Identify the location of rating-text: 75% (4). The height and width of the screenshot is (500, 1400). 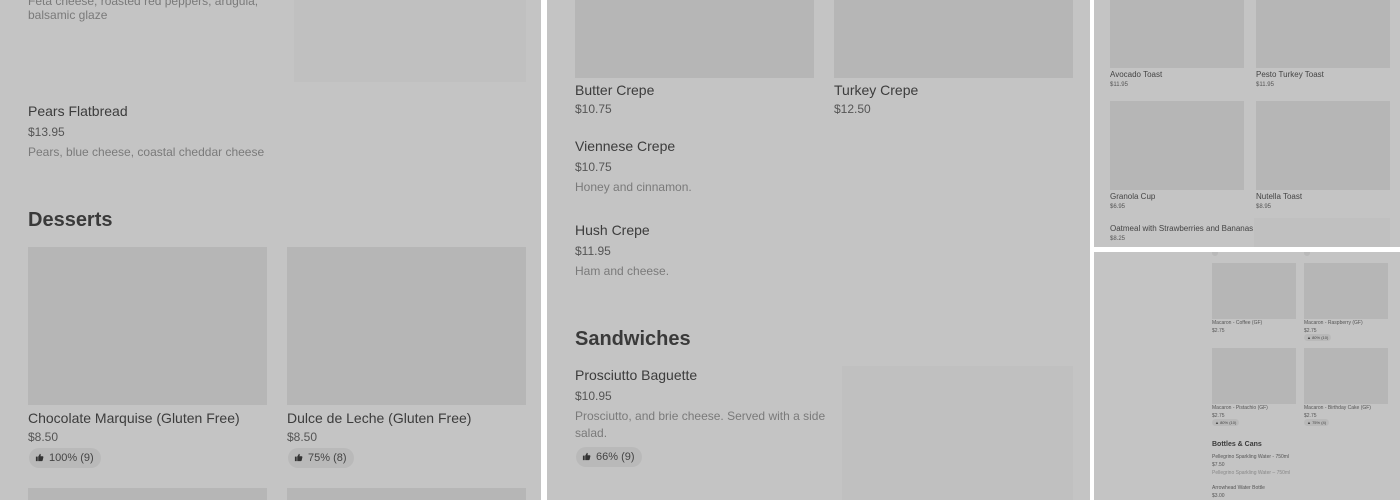
(1319, 422).